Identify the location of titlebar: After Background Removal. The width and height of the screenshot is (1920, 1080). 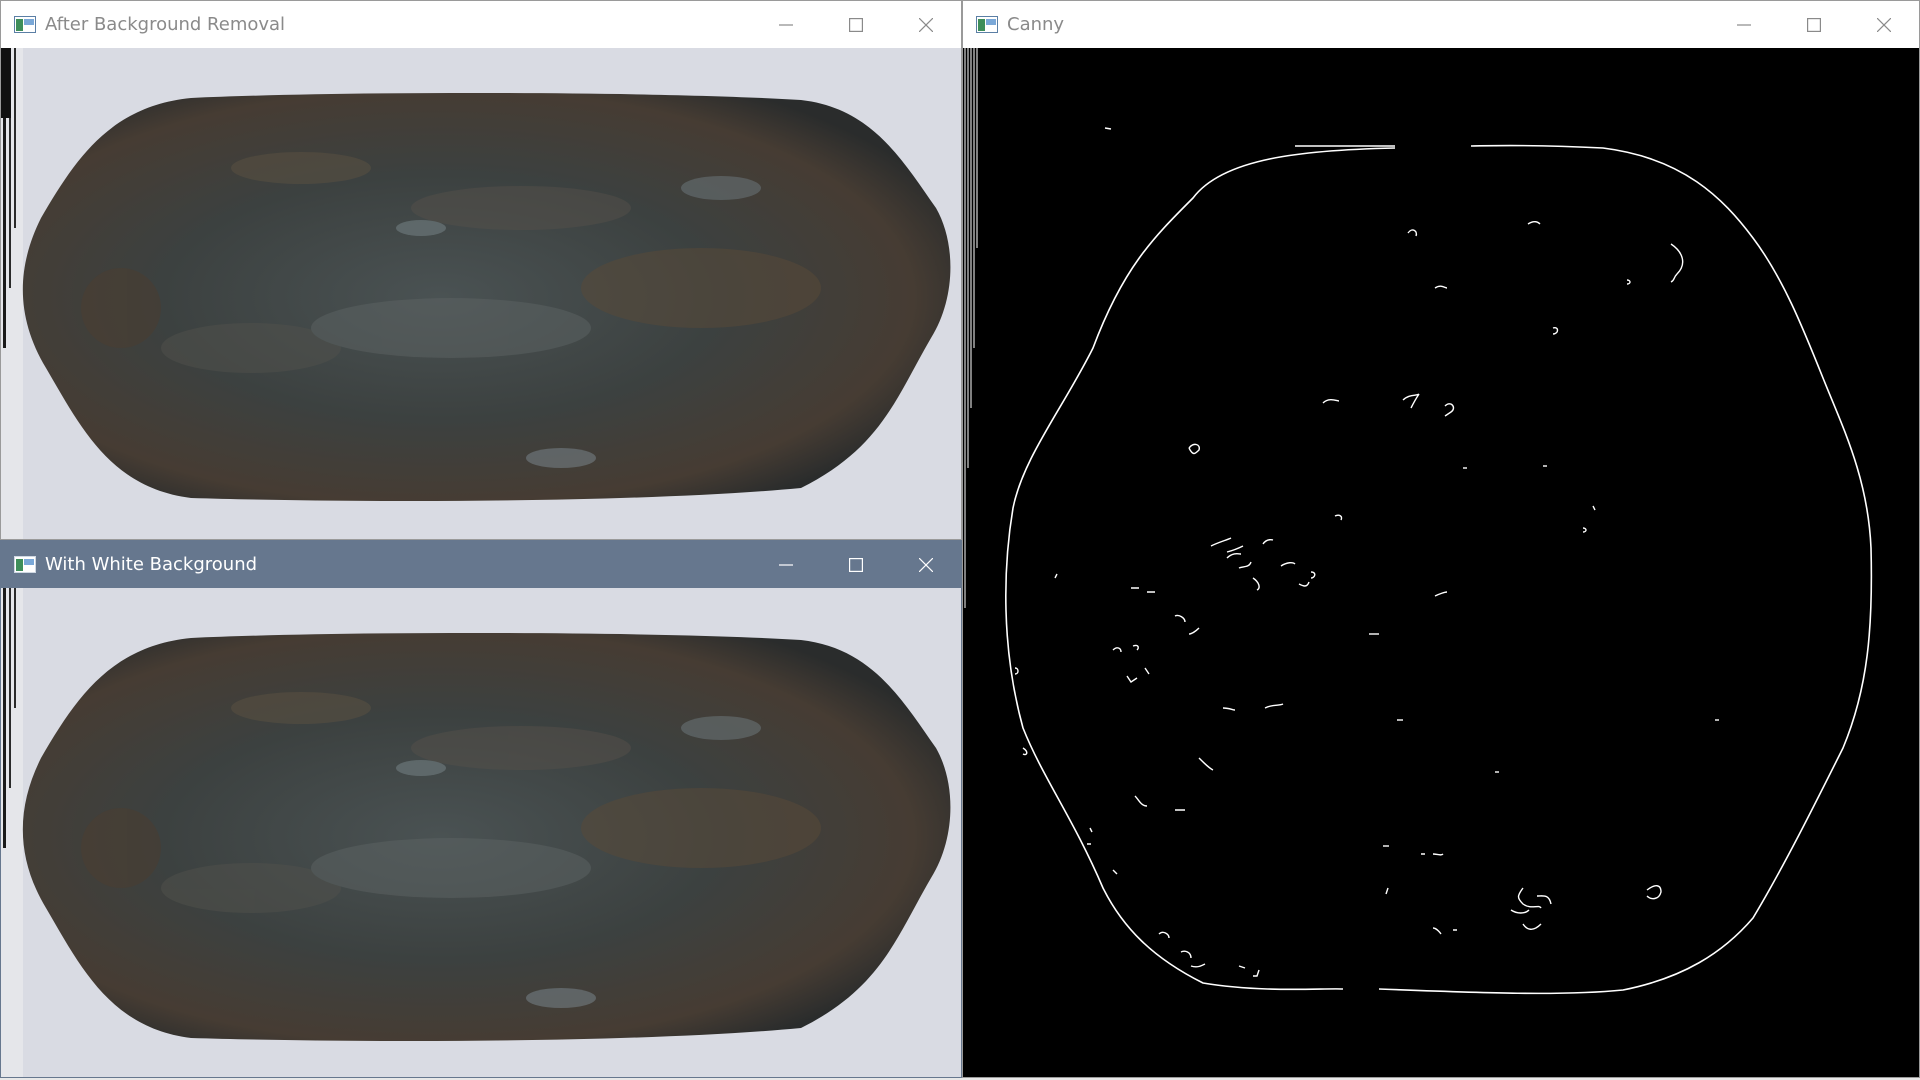
(481, 24).